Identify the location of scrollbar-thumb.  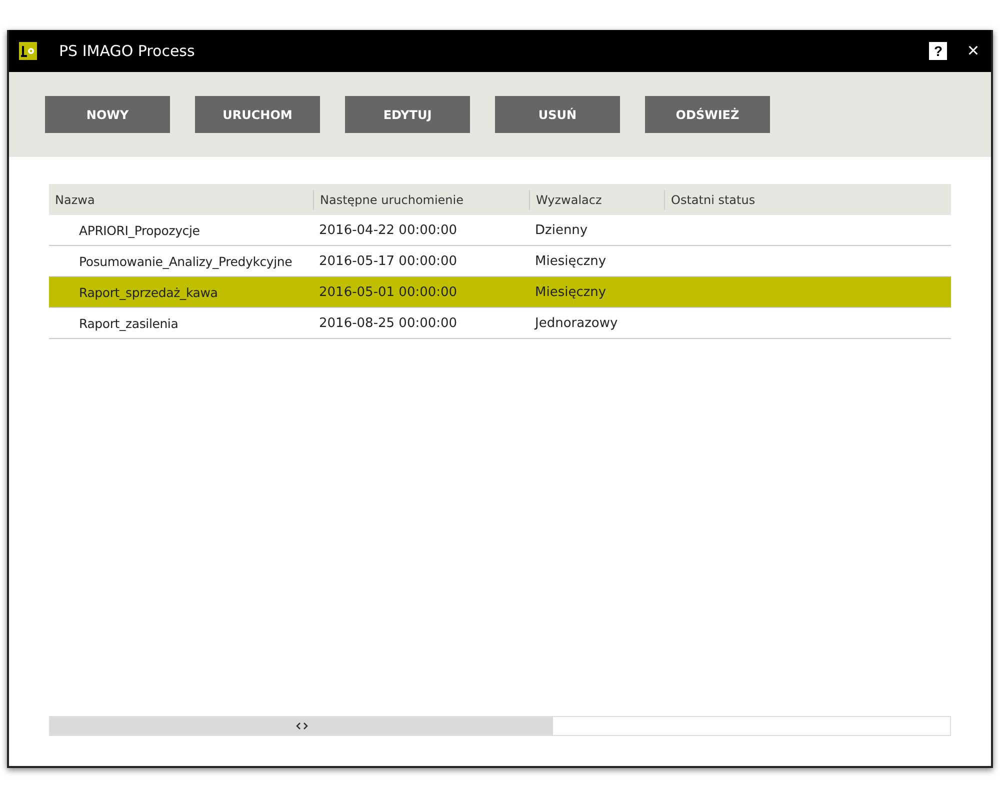
(301, 726).